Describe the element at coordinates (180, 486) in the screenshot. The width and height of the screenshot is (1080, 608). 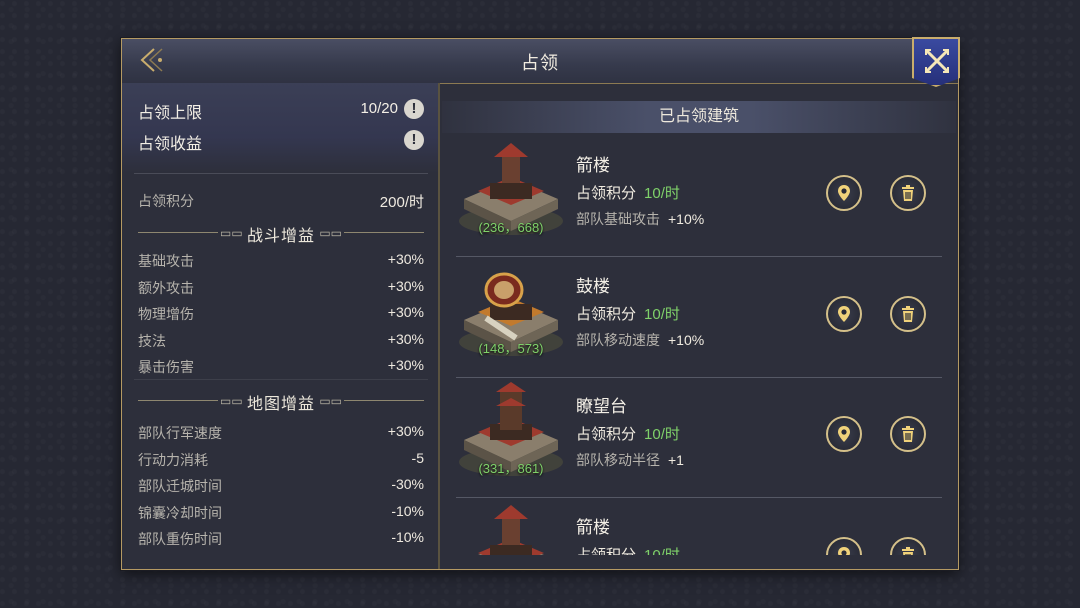
I see `bonus-name: 部队迁城时间` at that location.